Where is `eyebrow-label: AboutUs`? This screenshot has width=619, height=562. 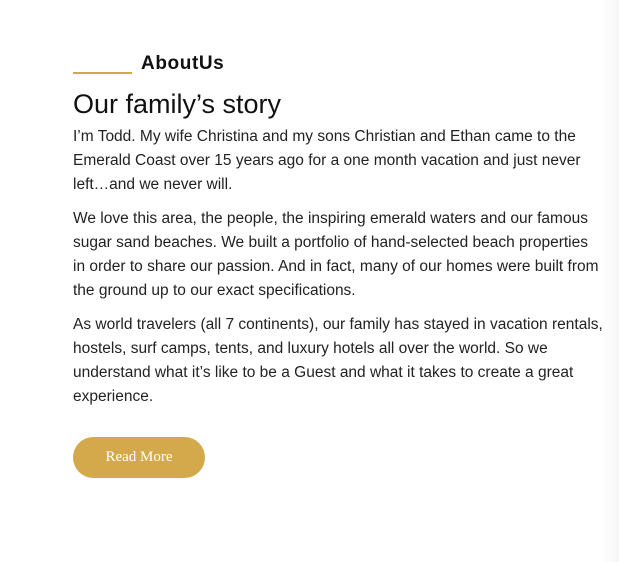 eyebrow-label: AboutUs is located at coordinates (183, 63).